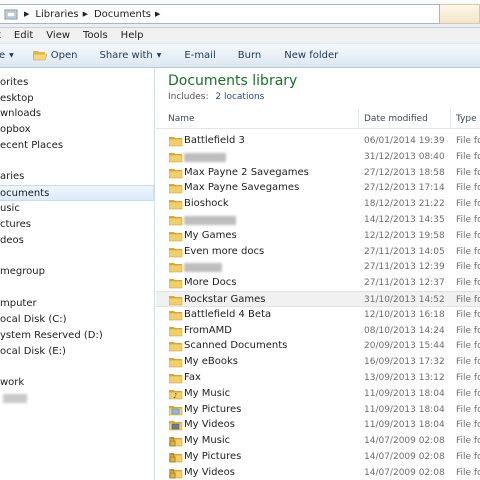 Image resolution: width=480 pixels, height=480 pixels. Describe the element at coordinates (404, 378) in the screenshot. I see `file-date-modified: 13/09/2013 13:12` at that location.